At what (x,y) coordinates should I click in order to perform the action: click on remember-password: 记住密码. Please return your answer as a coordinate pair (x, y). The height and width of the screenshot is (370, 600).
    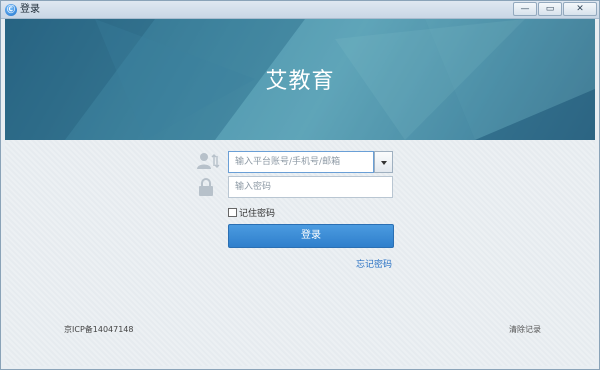
    Looking at the image, I should click on (251, 212).